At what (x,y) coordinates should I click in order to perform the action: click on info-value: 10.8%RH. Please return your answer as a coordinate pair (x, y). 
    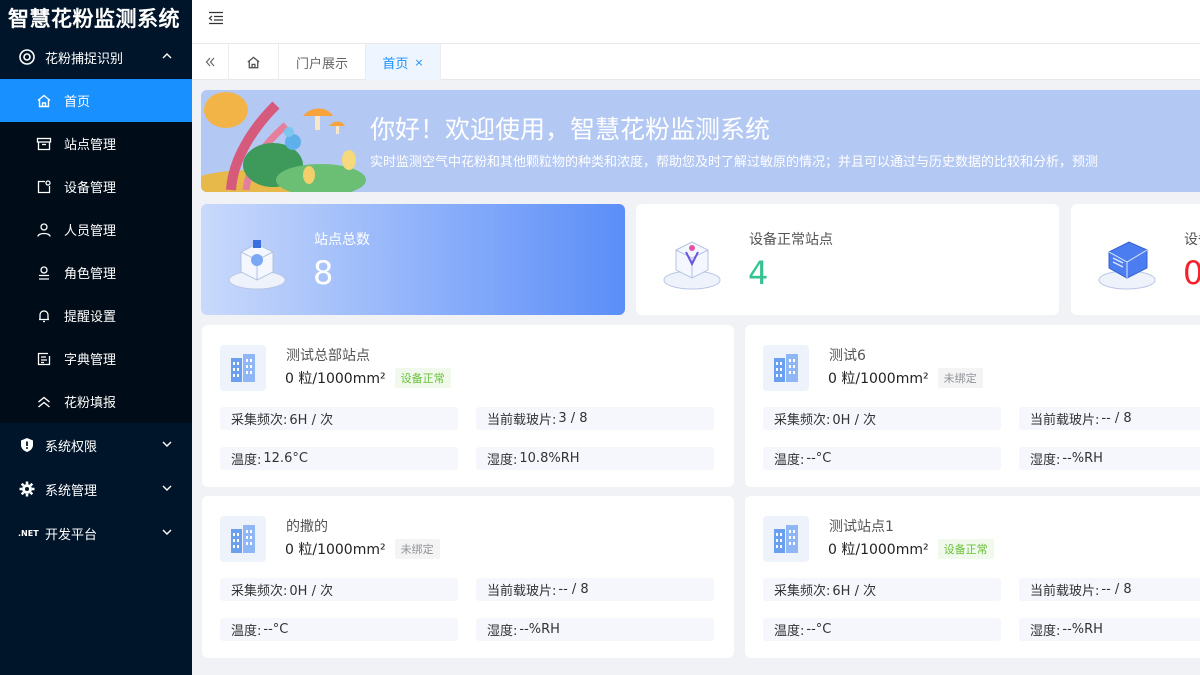
    Looking at the image, I should click on (549, 458).